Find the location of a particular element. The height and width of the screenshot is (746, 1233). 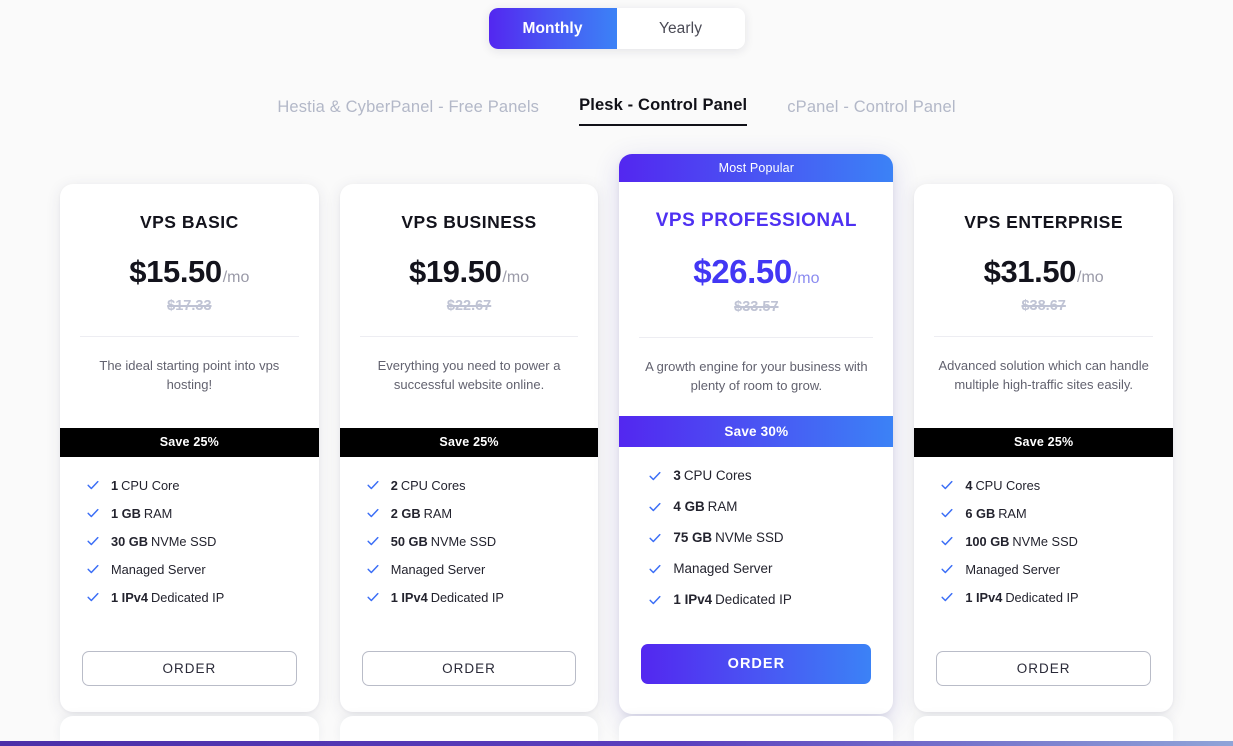

feature-value: 4 GB is located at coordinates (689, 507).